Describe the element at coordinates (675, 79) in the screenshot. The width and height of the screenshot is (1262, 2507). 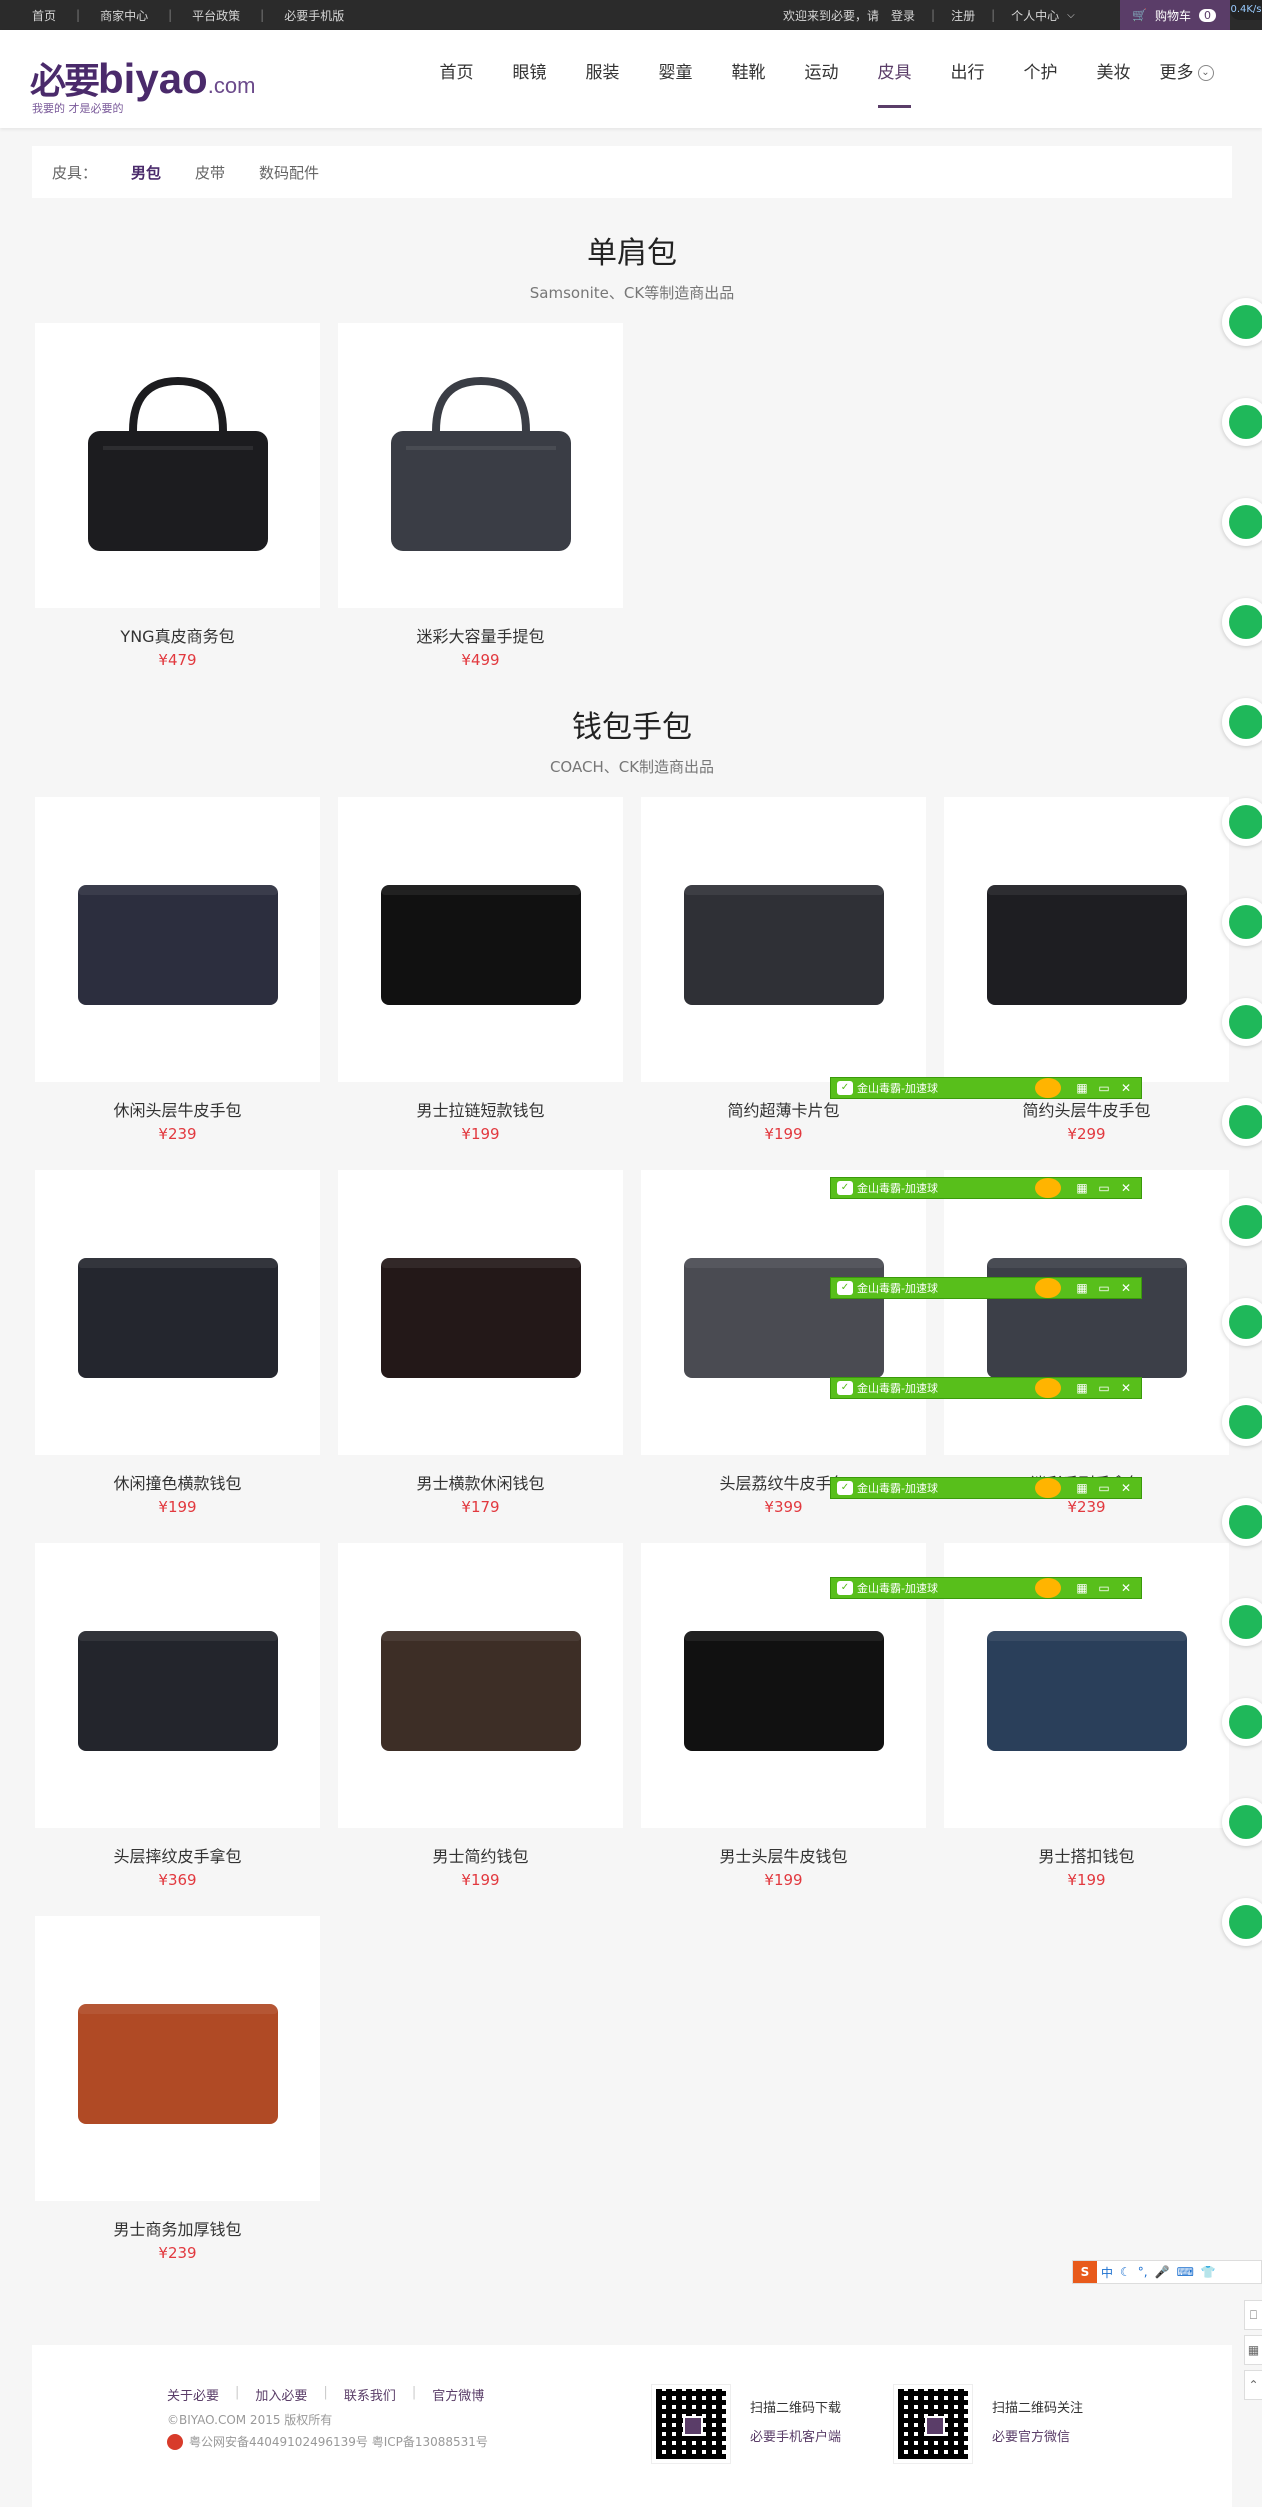
I see `nav-item-kids: 婴童` at that location.